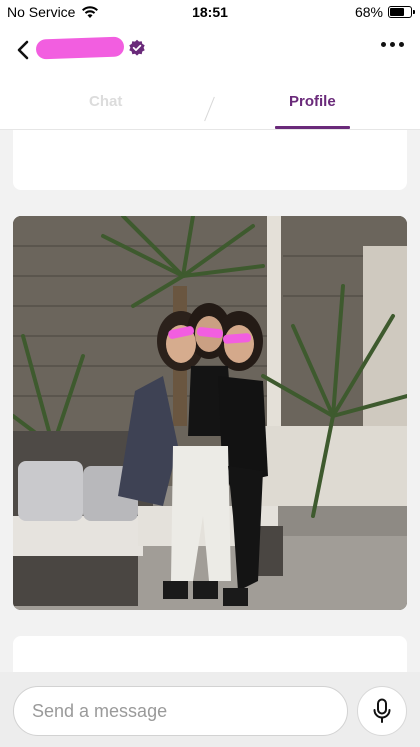 The width and height of the screenshot is (420, 747). I want to click on microphone-button, so click(382, 711).